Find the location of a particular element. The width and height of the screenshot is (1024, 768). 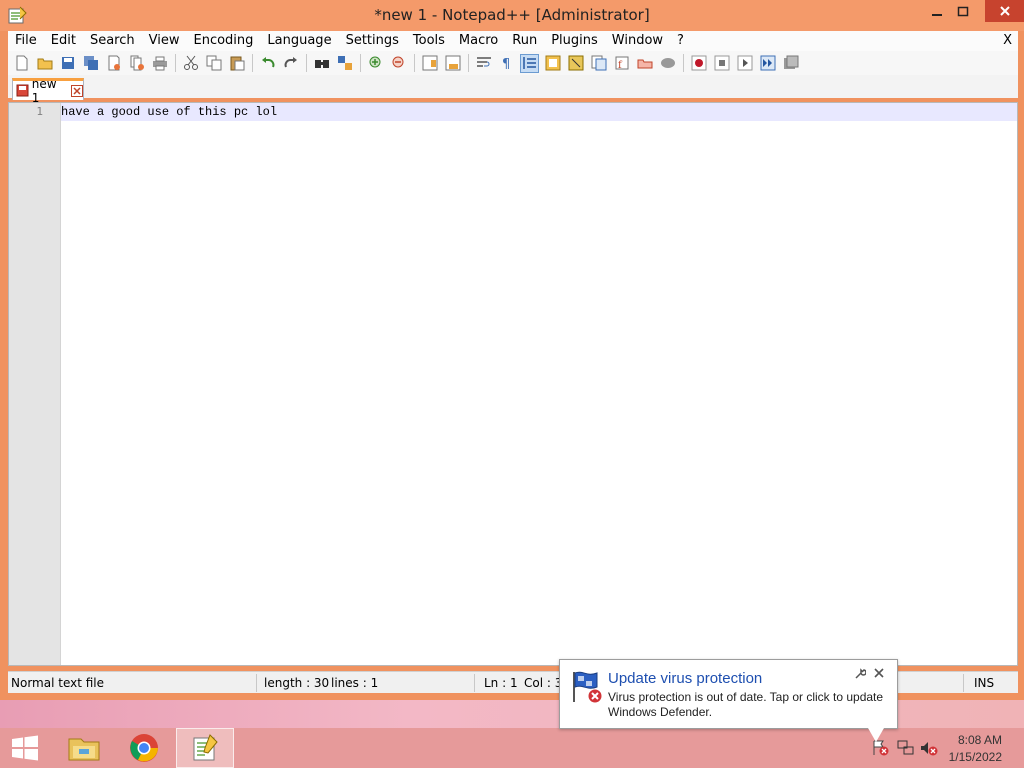

chrome-icon is located at coordinates (144, 748).